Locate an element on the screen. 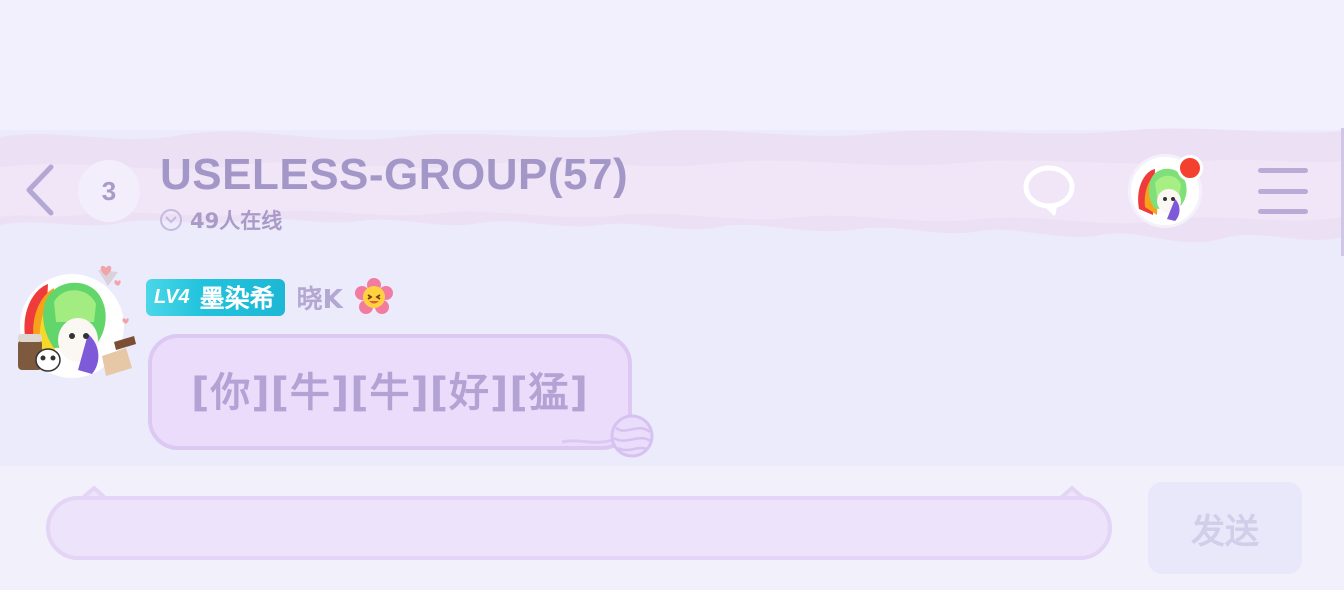  send-button: 发送 is located at coordinates (1225, 528).